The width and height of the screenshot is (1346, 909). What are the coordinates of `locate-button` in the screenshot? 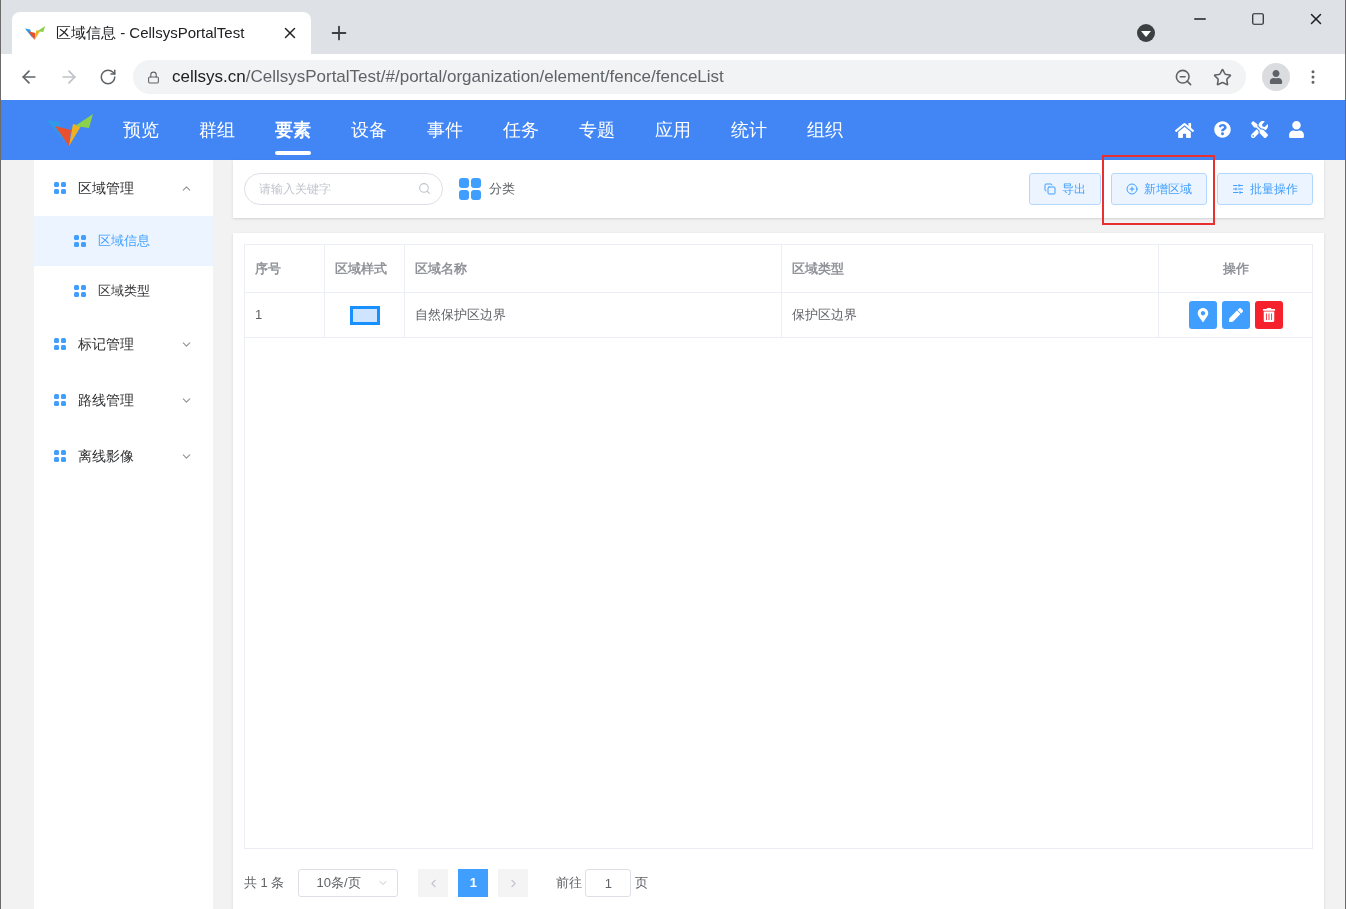 It's located at (1202, 315).